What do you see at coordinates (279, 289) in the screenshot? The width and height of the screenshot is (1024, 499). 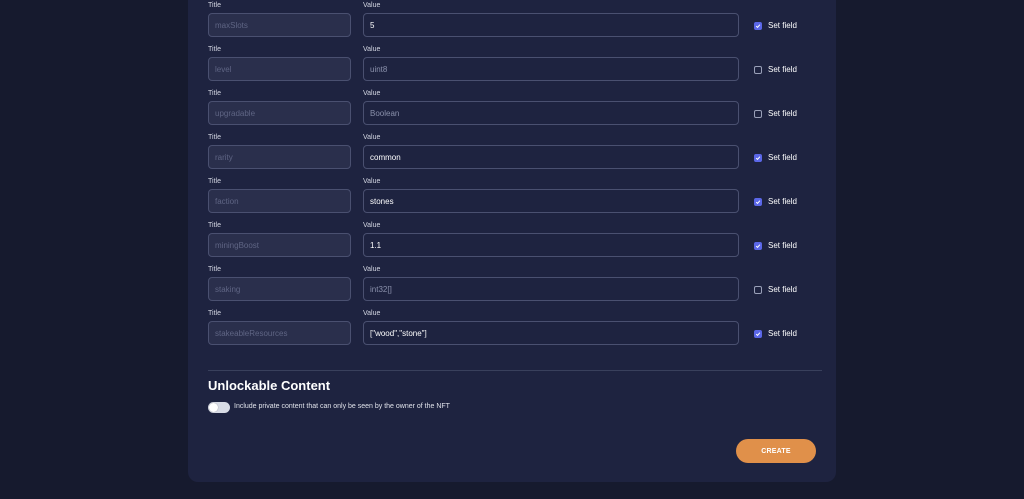 I see `title-input: staking` at bounding box center [279, 289].